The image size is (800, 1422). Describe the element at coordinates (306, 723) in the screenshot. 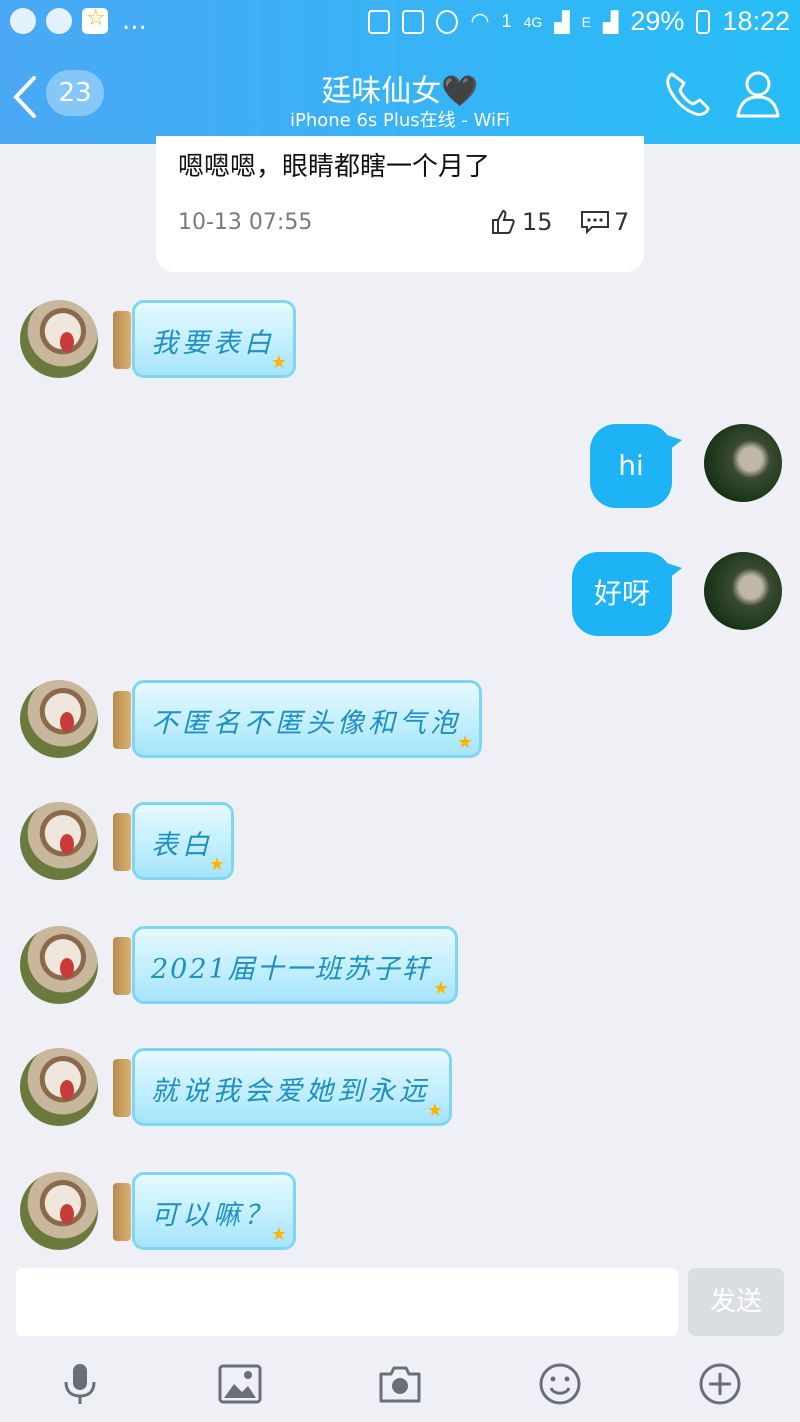

I see `message-text: 不匿名不匿头像和气泡` at that location.